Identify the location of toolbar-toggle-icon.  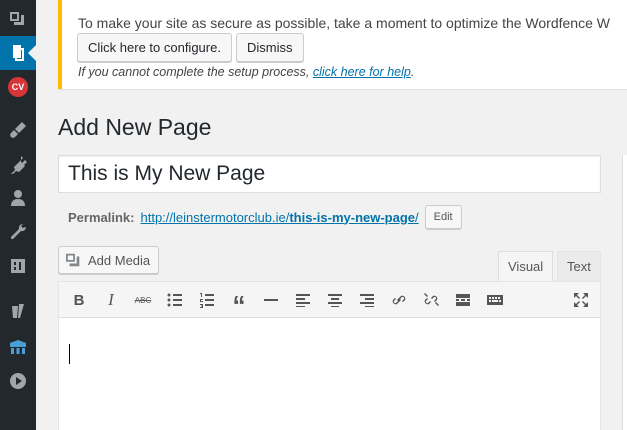
(495, 300).